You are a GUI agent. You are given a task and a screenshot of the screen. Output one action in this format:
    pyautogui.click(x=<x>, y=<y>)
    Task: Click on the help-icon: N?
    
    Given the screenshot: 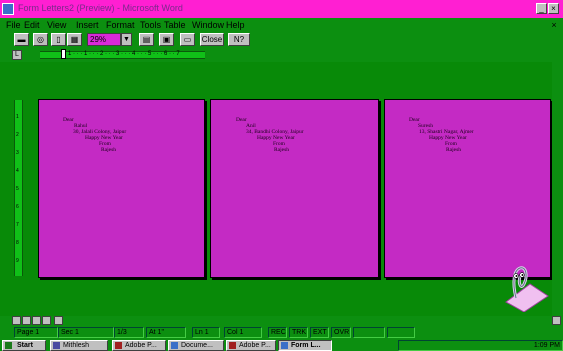 What is the action you would take?
    pyautogui.click(x=239, y=39)
    